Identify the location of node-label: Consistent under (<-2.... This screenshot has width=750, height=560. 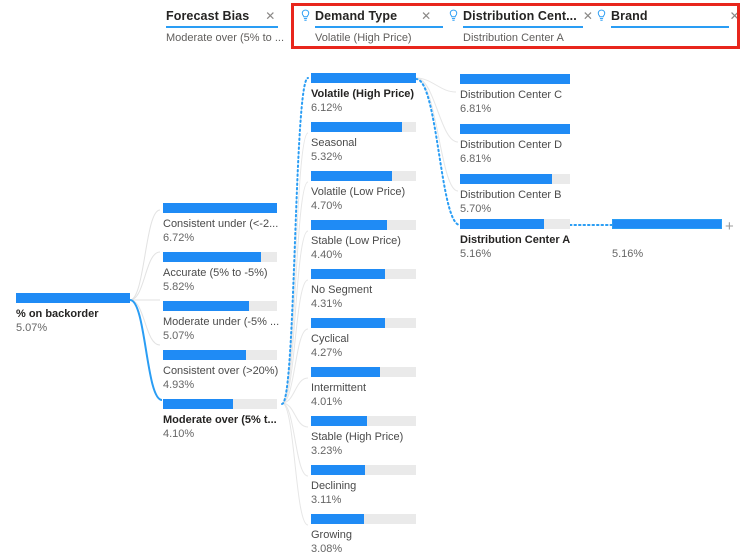
(221, 224).